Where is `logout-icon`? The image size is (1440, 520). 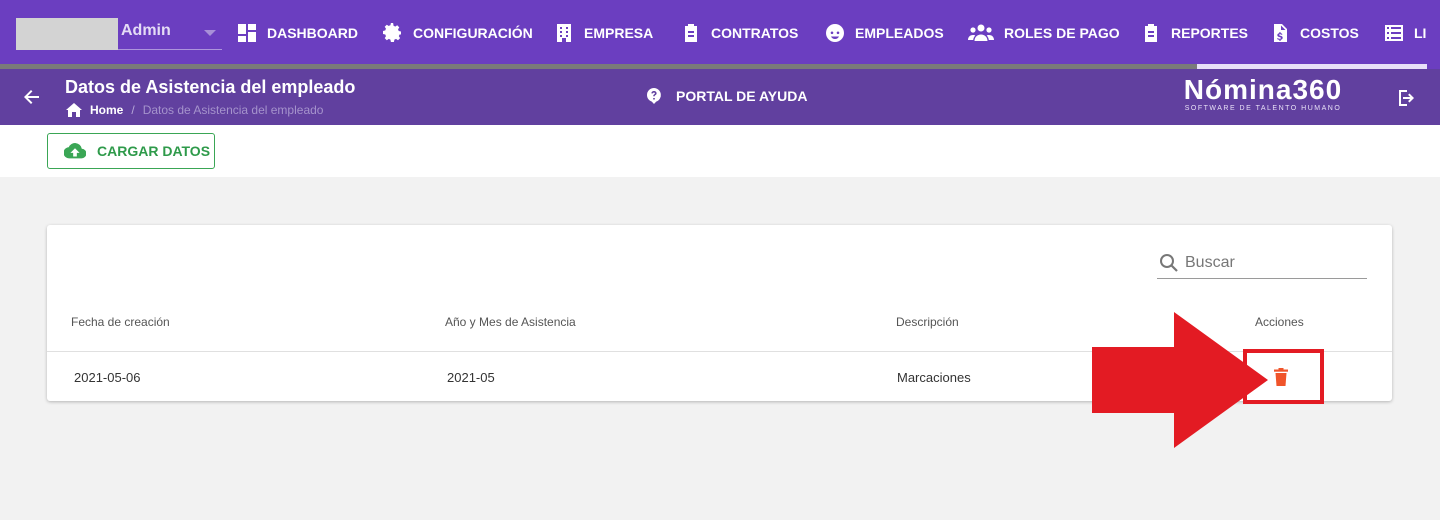 logout-icon is located at coordinates (1406, 98).